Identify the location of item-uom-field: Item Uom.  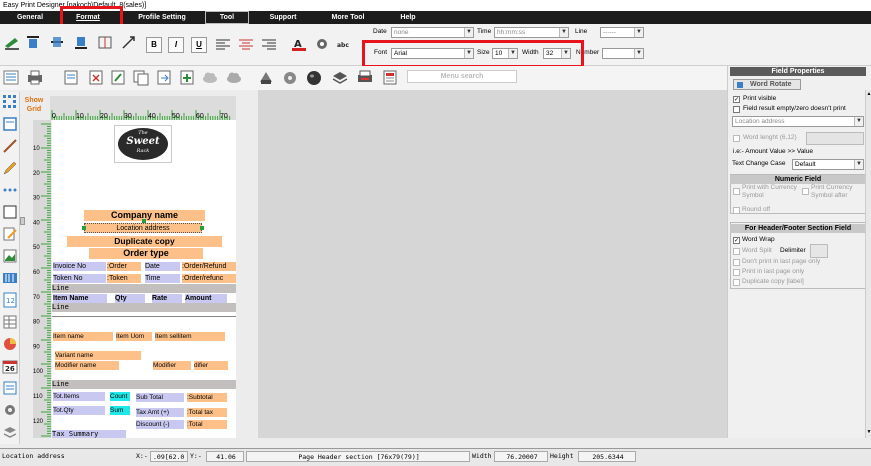
(134, 336).